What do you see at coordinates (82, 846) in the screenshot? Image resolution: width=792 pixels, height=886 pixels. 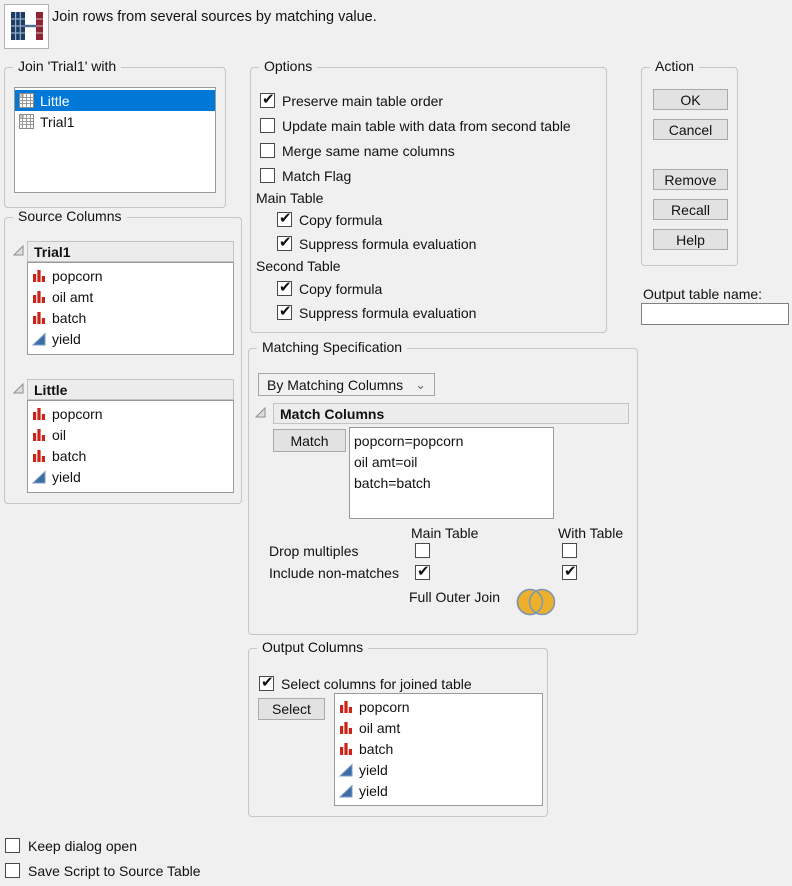 I see `checkbox-label: Keep dialog open` at bounding box center [82, 846].